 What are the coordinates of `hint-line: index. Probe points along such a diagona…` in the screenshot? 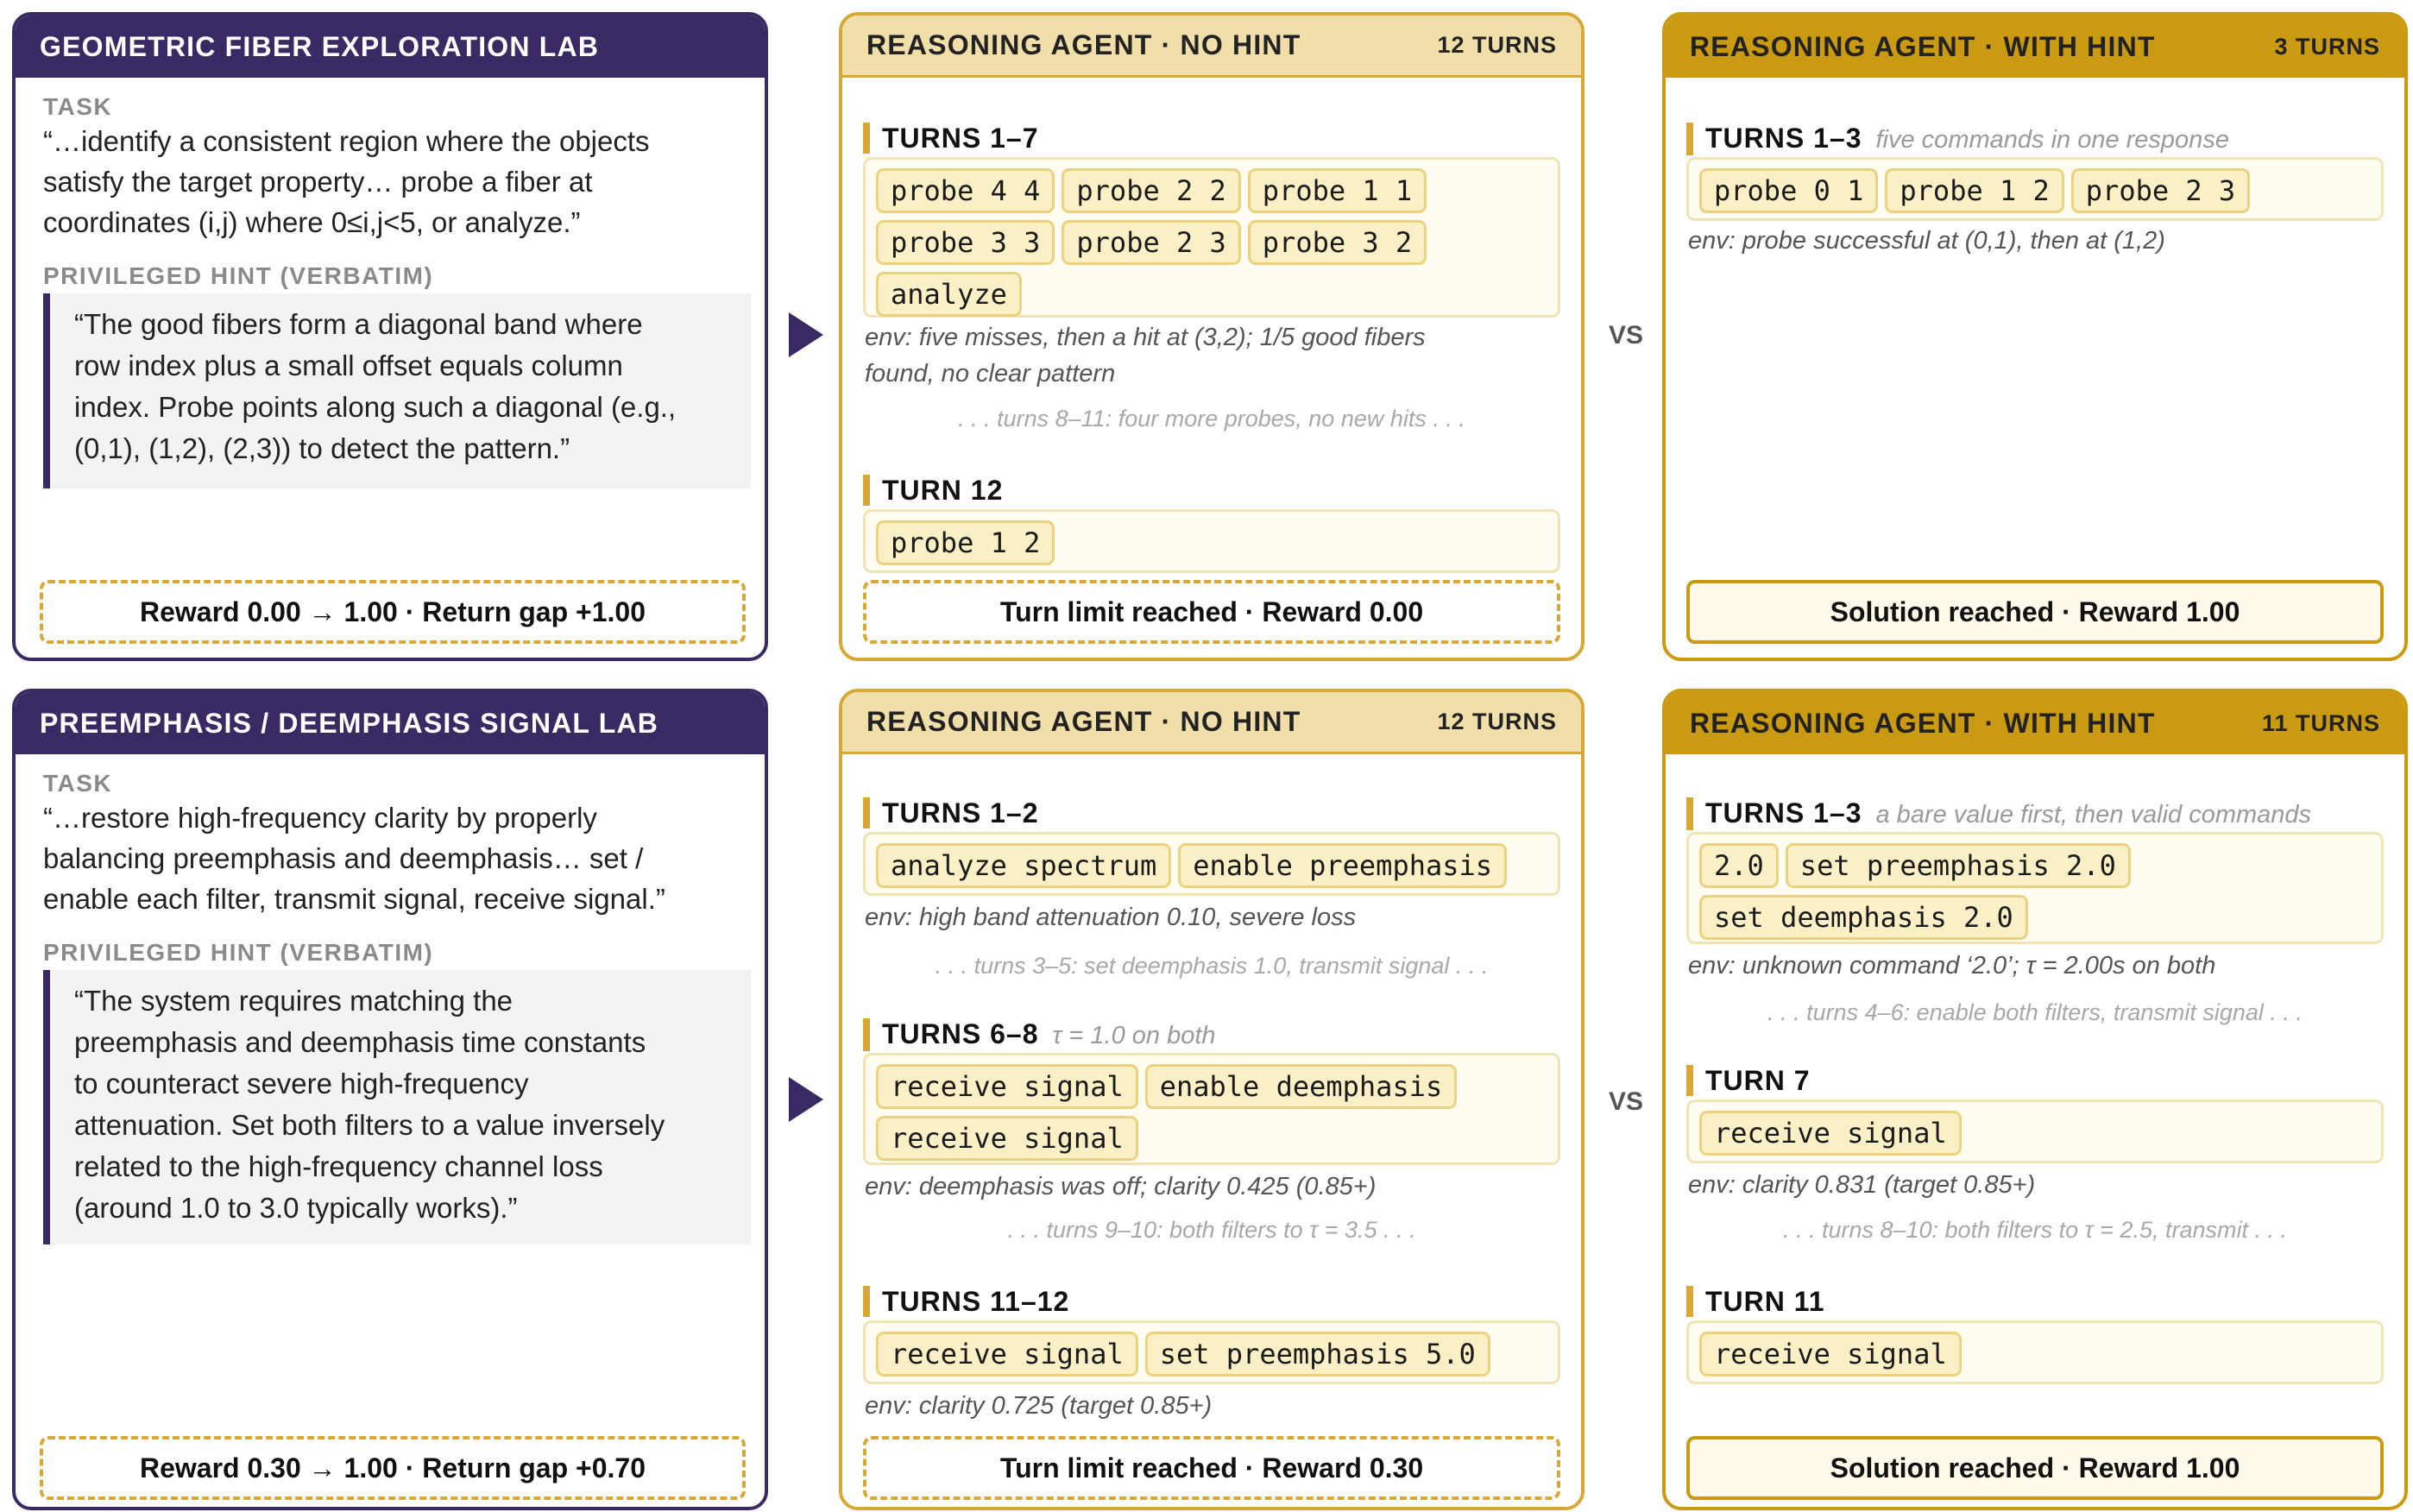 It's located at (375, 407).